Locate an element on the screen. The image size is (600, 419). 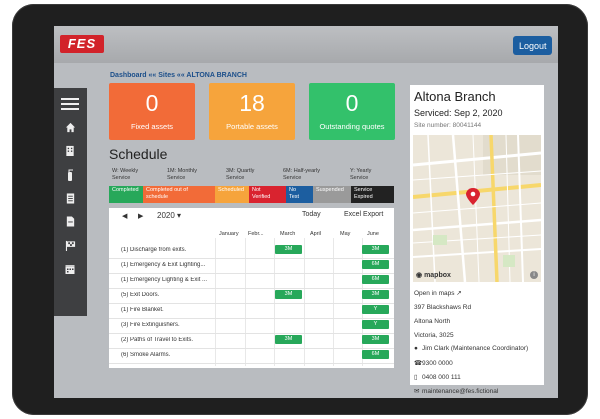
fixed-assets-label: Fixed assets is located at coordinates (152, 126).